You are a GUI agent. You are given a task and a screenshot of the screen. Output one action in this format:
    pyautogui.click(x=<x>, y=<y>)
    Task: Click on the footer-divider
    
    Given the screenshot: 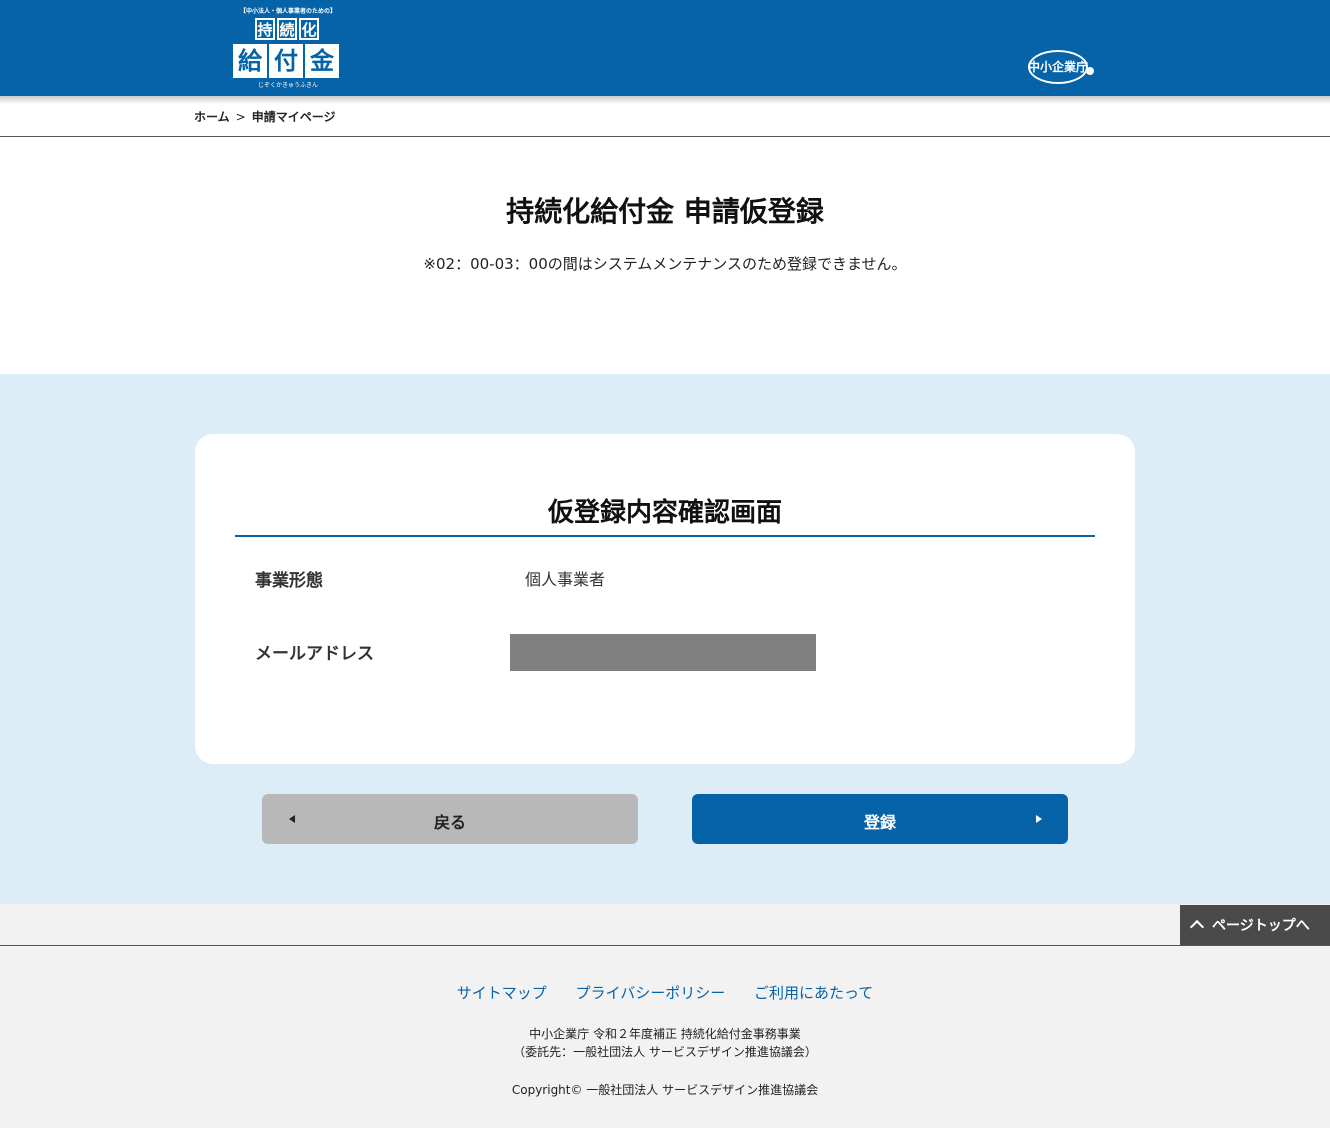 What is the action you would take?
    pyautogui.click(x=665, y=945)
    